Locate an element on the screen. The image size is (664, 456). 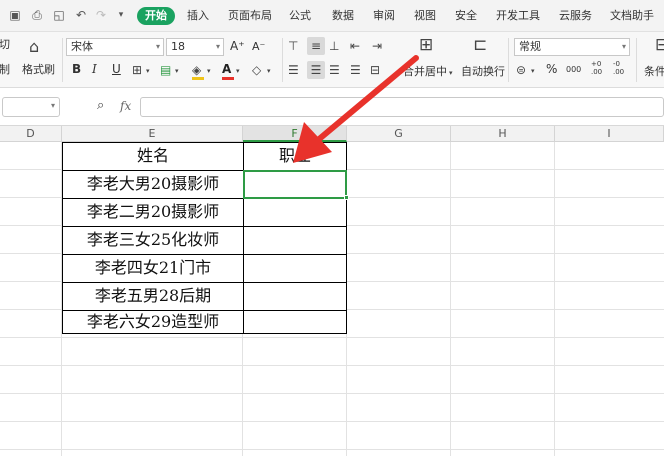
wrap-text-button: 自动换行 is located at coordinates (483, 71).